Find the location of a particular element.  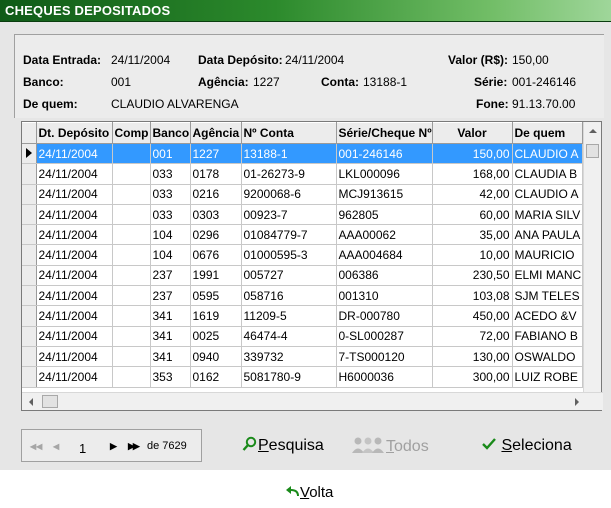

table-cell: MCJ913615 is located at coordinates (384, 194).